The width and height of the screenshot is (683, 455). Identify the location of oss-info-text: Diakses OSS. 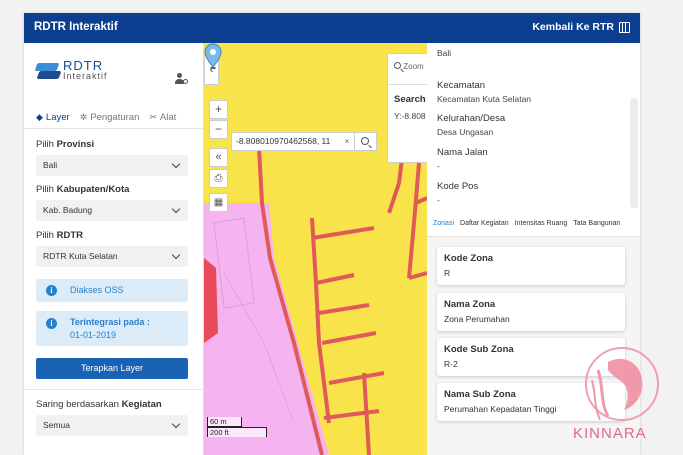
(97, 290).